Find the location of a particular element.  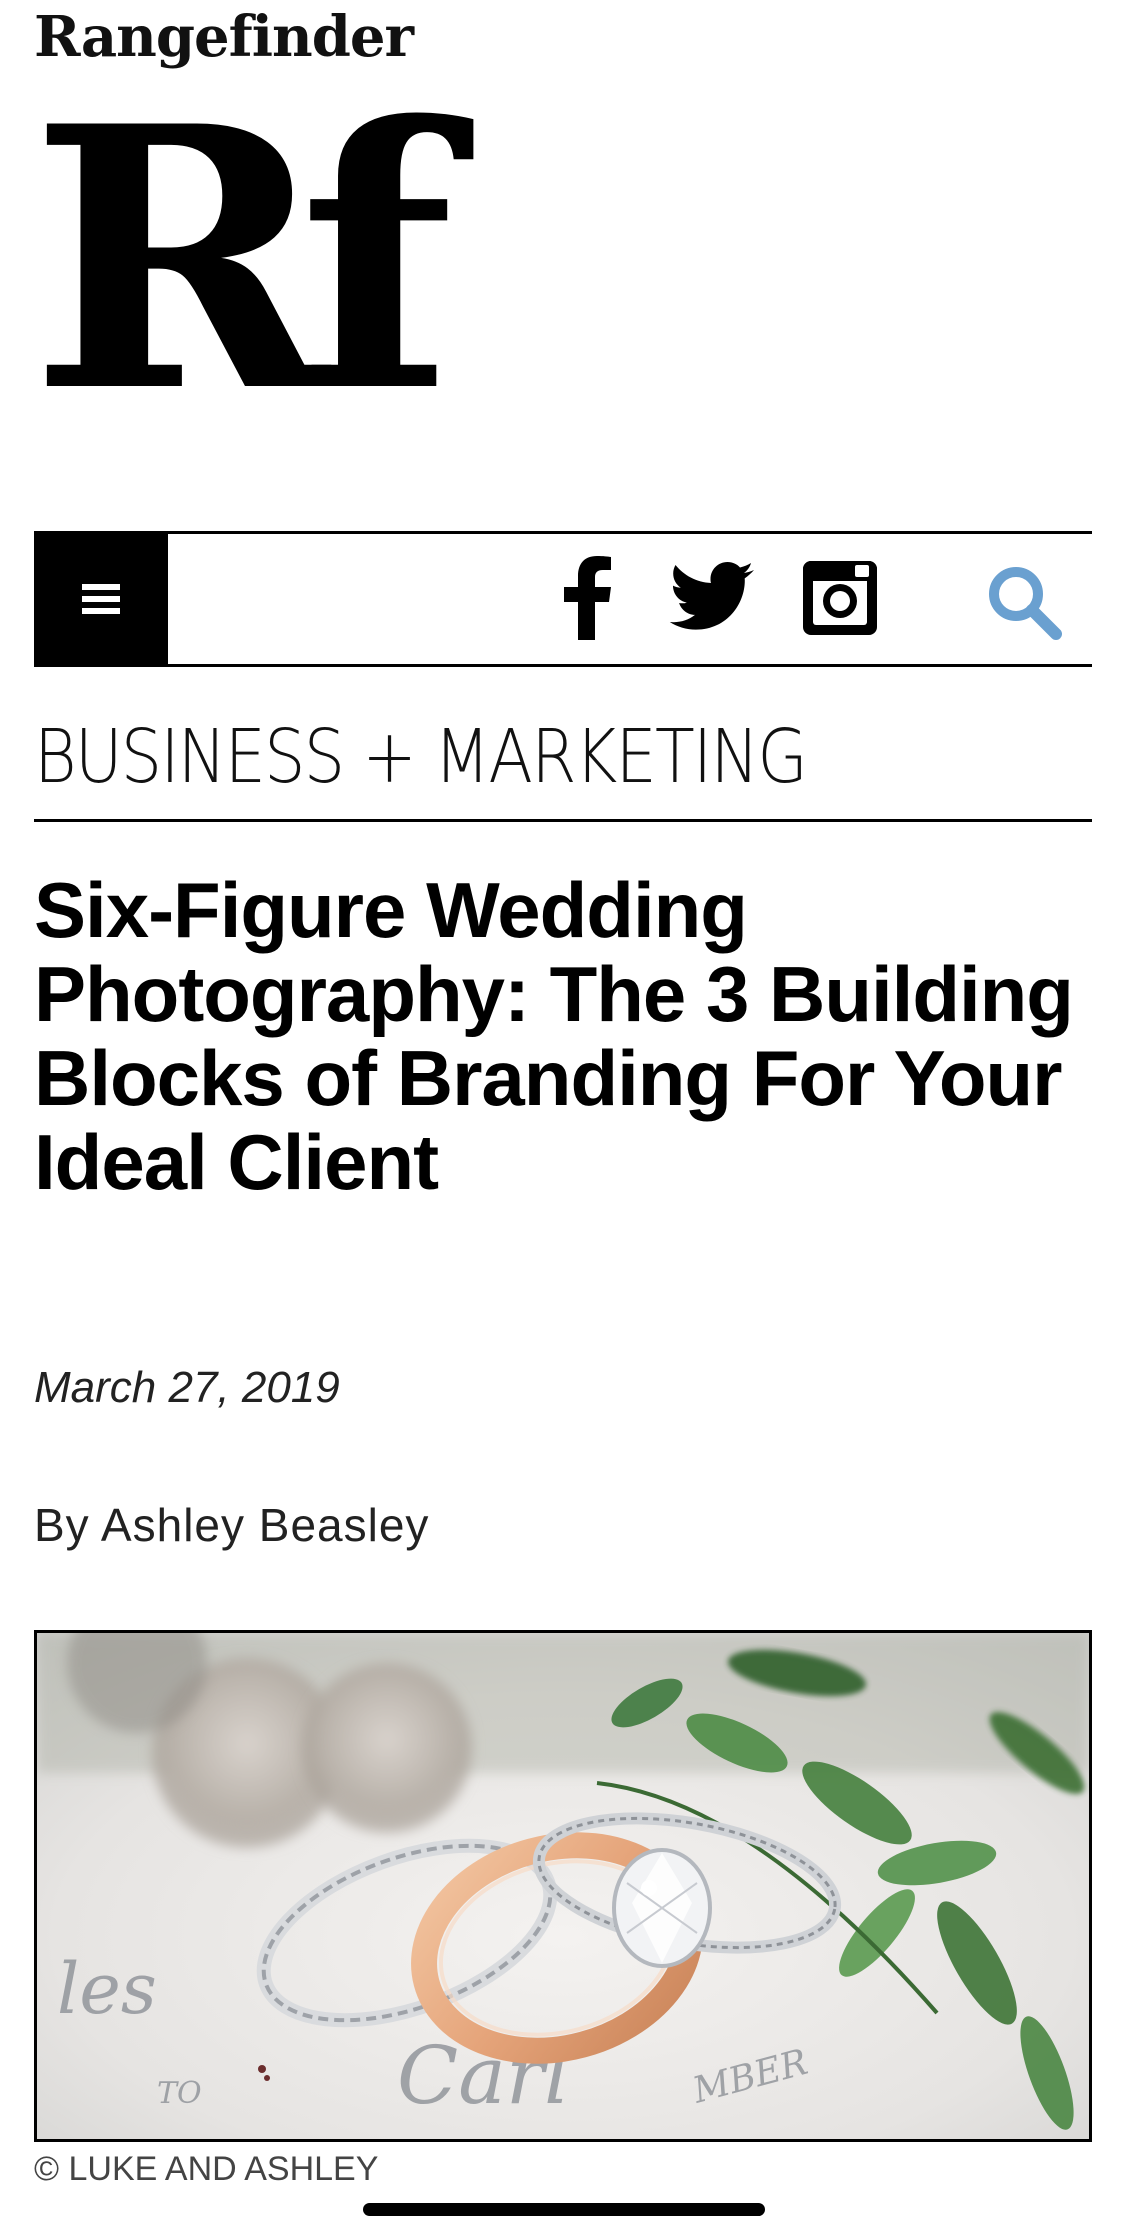

section-divider is located at coordinates (563, 820).